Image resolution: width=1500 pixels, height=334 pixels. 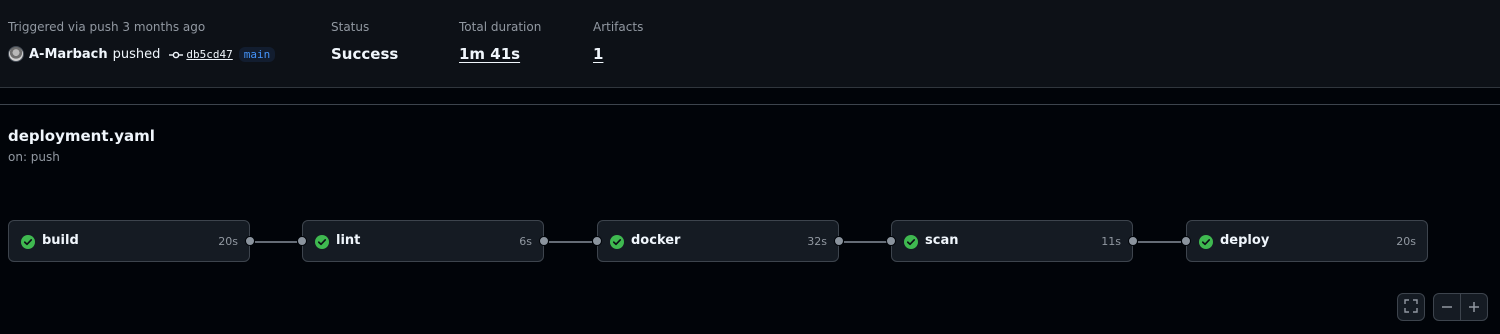 What do you see at coordinates (1245, 240) in the screenshot?
I see `job-name: deploy` at bounding box center [1245, 240].